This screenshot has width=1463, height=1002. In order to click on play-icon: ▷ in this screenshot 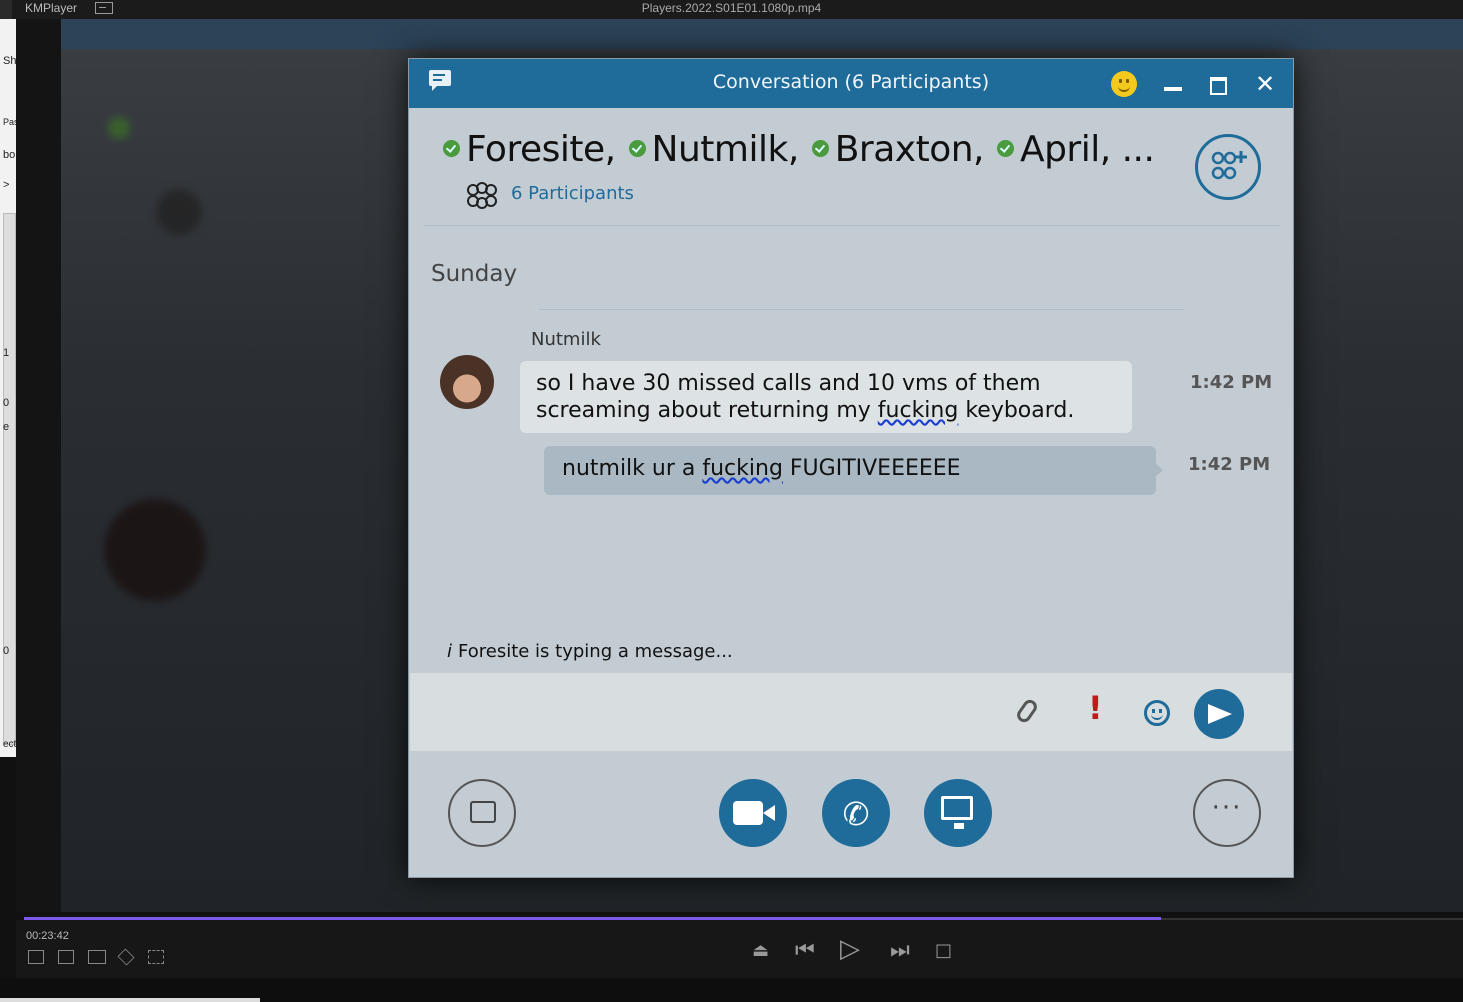, I will do `click(850, 949)`.